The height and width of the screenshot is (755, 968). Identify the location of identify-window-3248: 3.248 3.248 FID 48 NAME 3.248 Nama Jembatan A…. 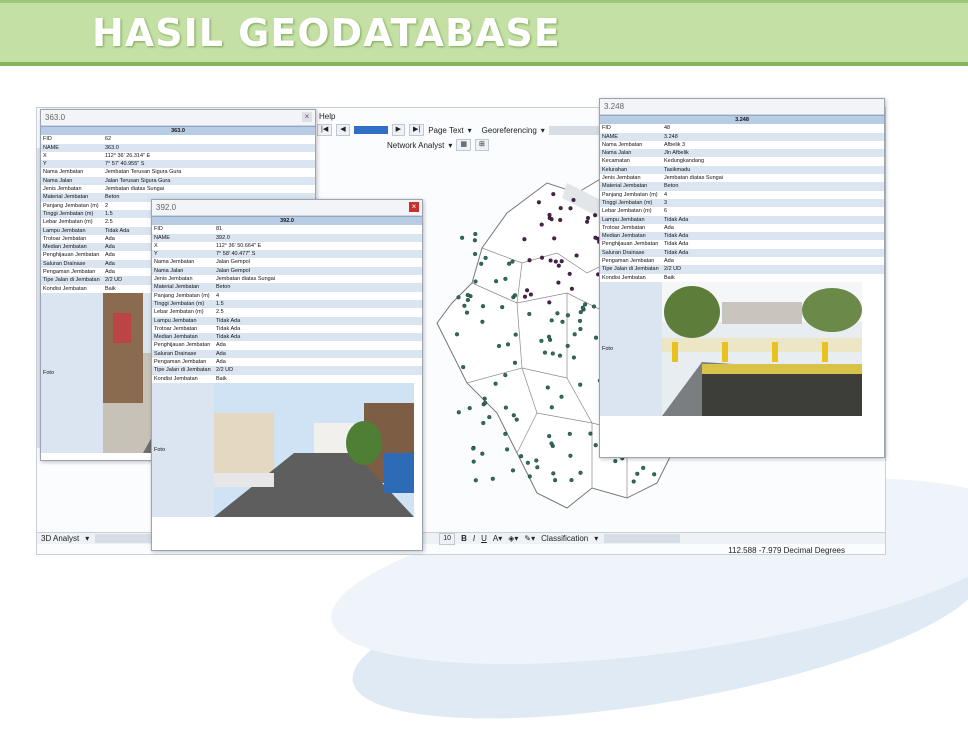
(742, 278).